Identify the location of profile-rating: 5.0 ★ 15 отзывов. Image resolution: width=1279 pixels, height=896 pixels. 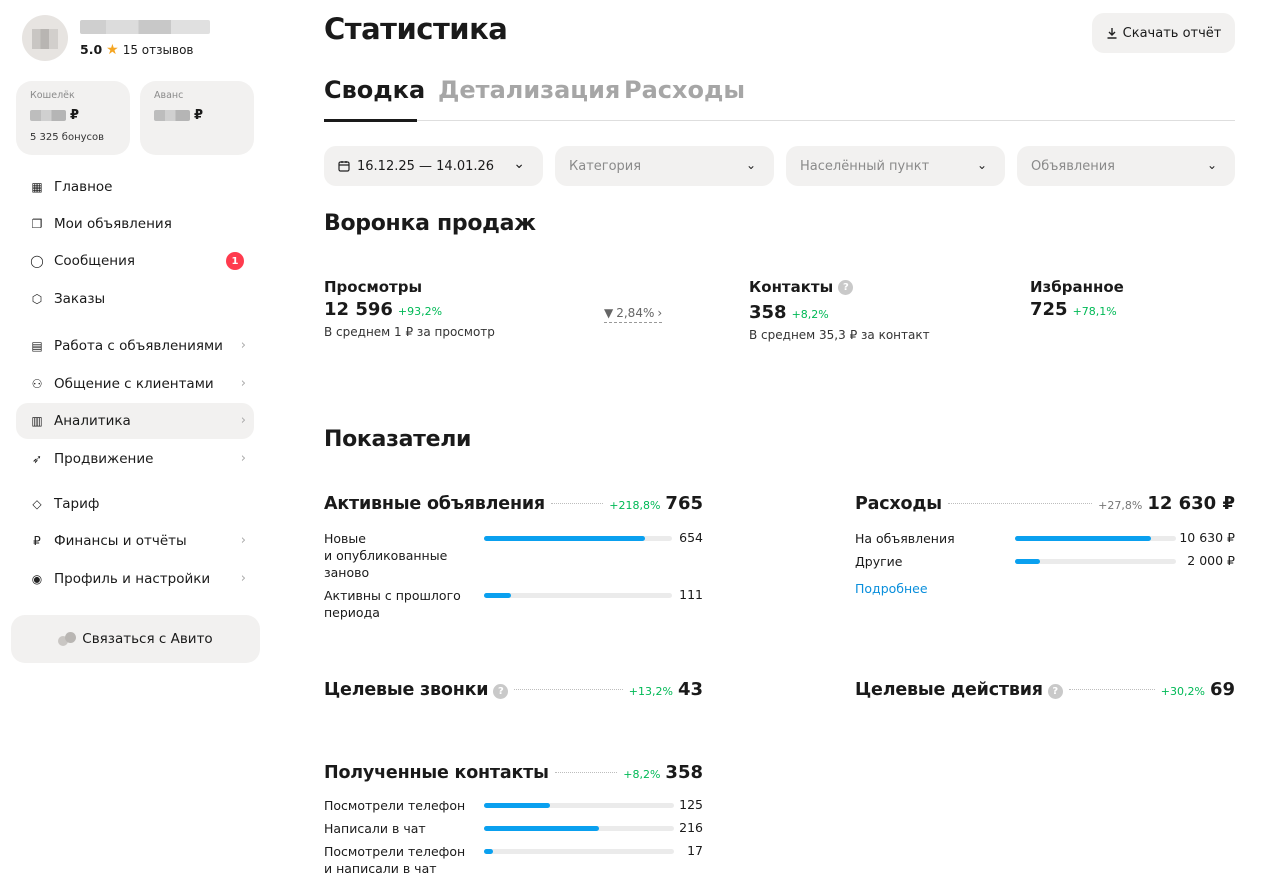
(136, 49).